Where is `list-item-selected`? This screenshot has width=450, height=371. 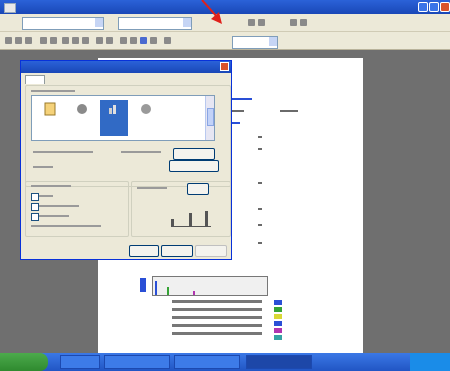 list-item-selected is located at coordinates (114, 118).